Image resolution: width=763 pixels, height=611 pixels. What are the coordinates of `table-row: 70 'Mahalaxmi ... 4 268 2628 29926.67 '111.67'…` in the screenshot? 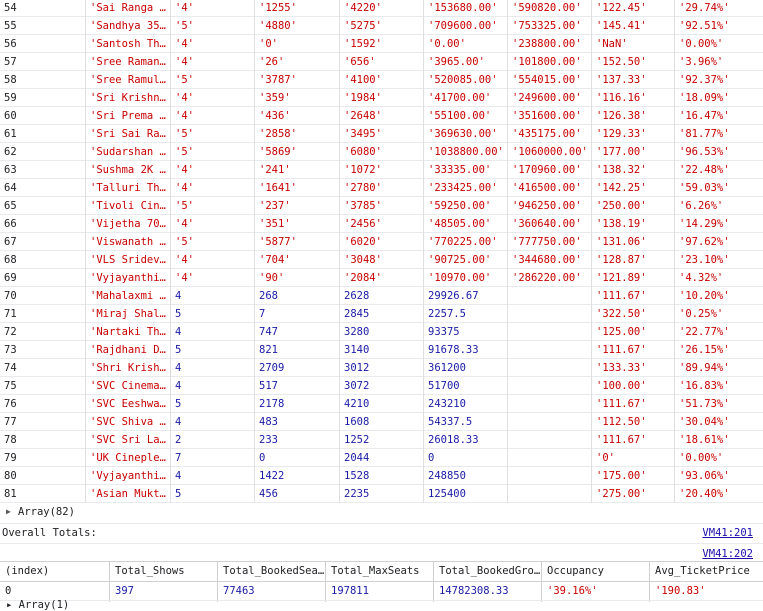 It's located at (381, 296).